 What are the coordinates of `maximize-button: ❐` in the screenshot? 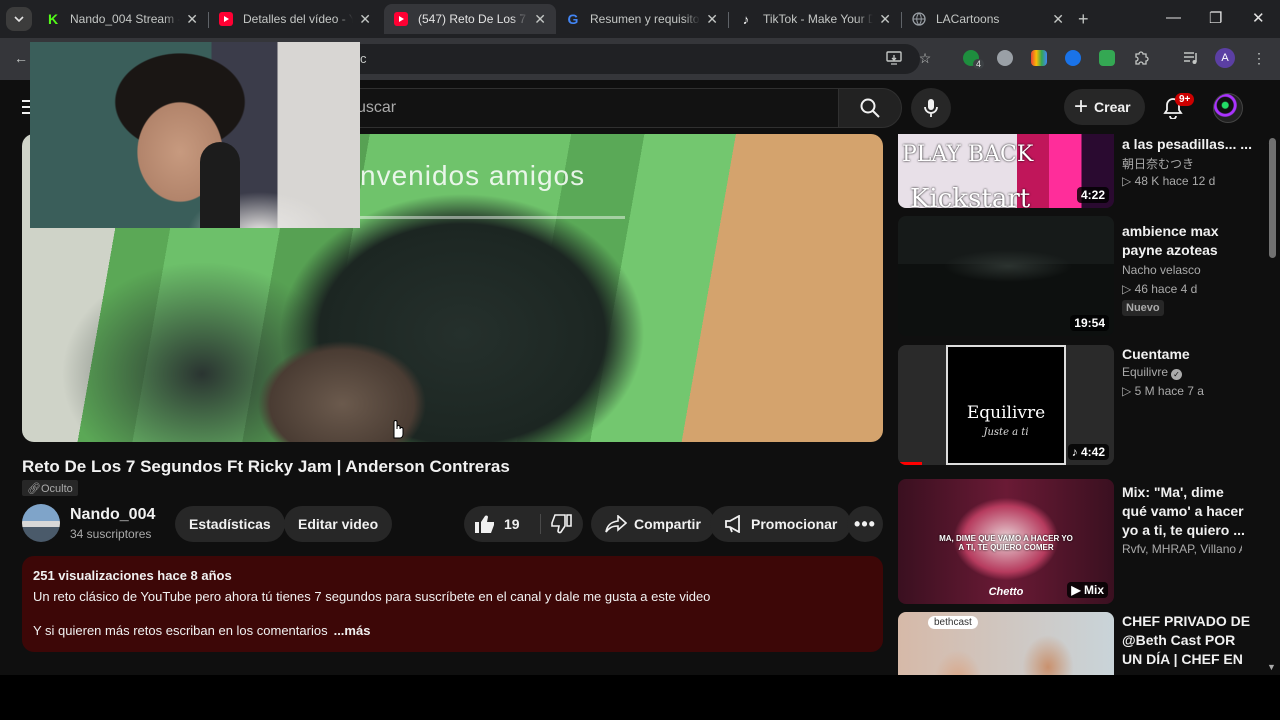 It's located at (1215, 18).